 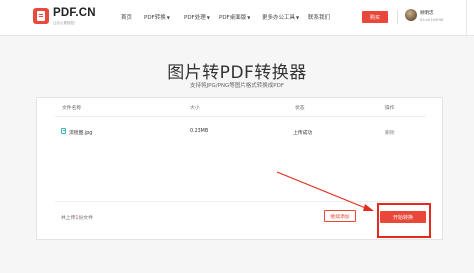 What do you see at coordinates (41, 16) in the screenshot?
I see `pdf-logo-icon` at bounding box center [41, 16].